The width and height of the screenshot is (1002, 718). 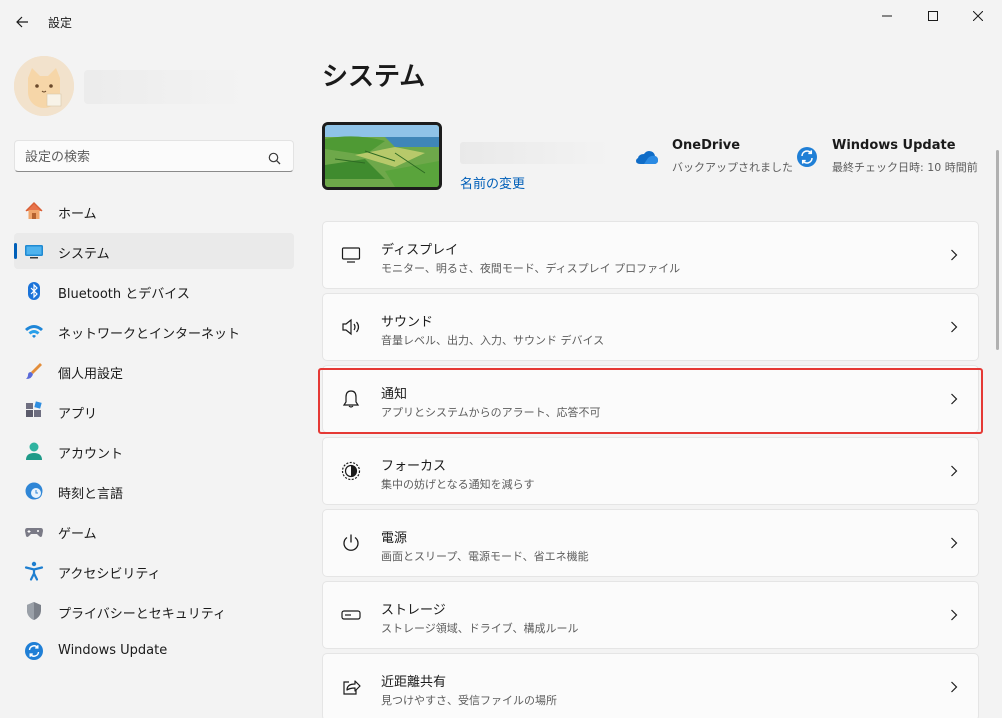 What do you see at coordinates (149, 334) in the screenshot?
I see `sidebar-item-label: ネットワークとインターネット` at bounding box center [149, 334].